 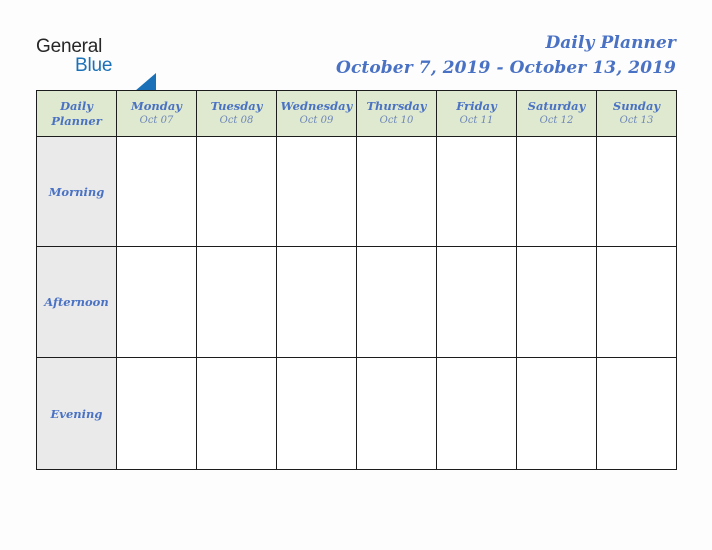 What do you see at coordinates (156, 191) in the screenshot?
I see `slot-morning-monday` at bounding box center [156, 191].